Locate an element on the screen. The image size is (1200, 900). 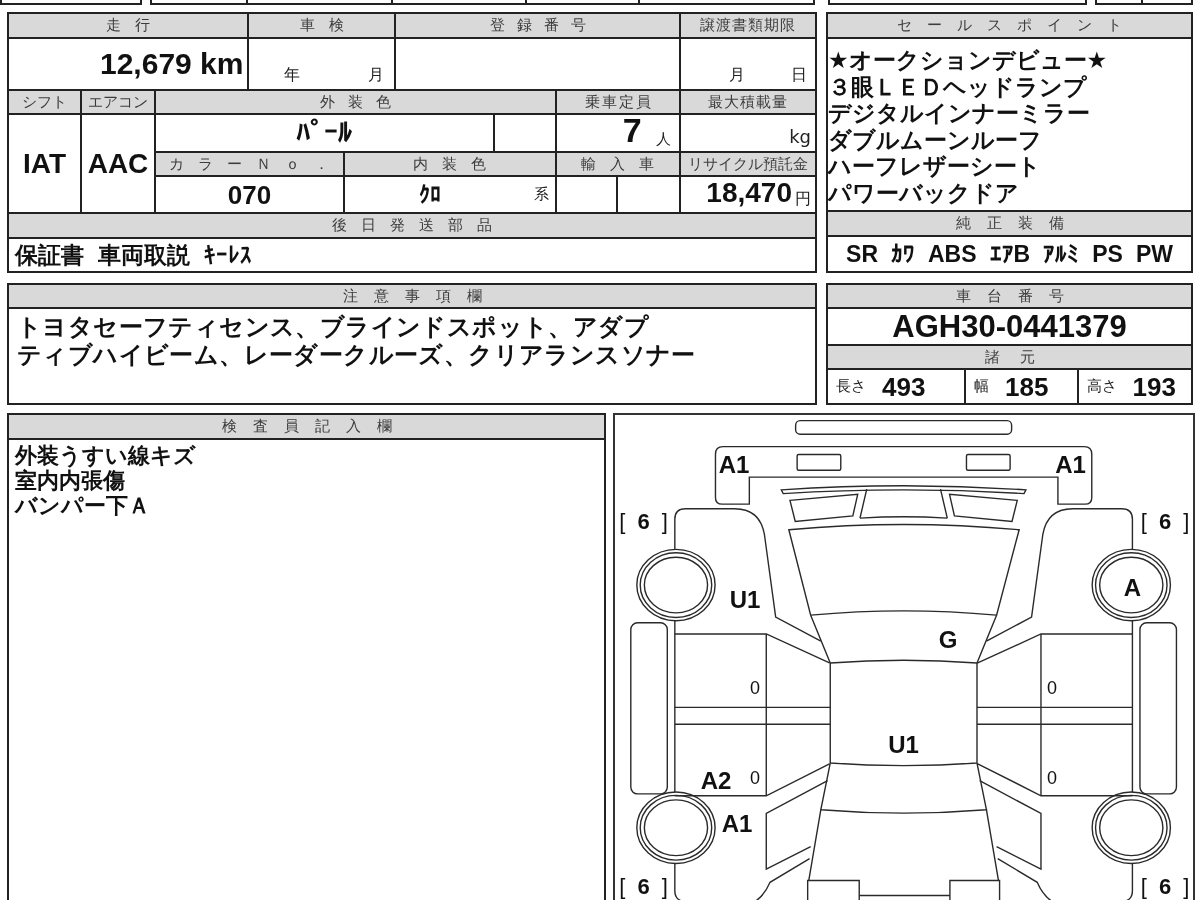
equipment-code: SR is located at coordinates (862, 254).